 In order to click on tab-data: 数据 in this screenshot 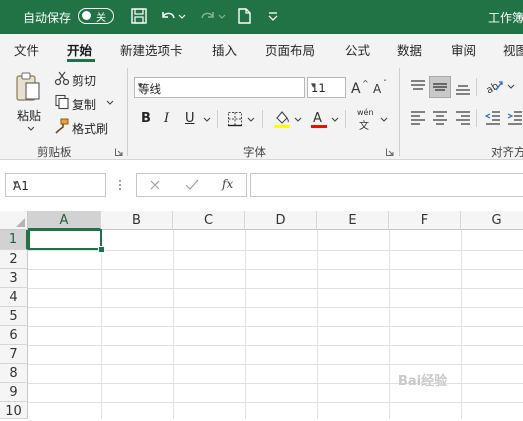, I will do `click(409, 49)`.